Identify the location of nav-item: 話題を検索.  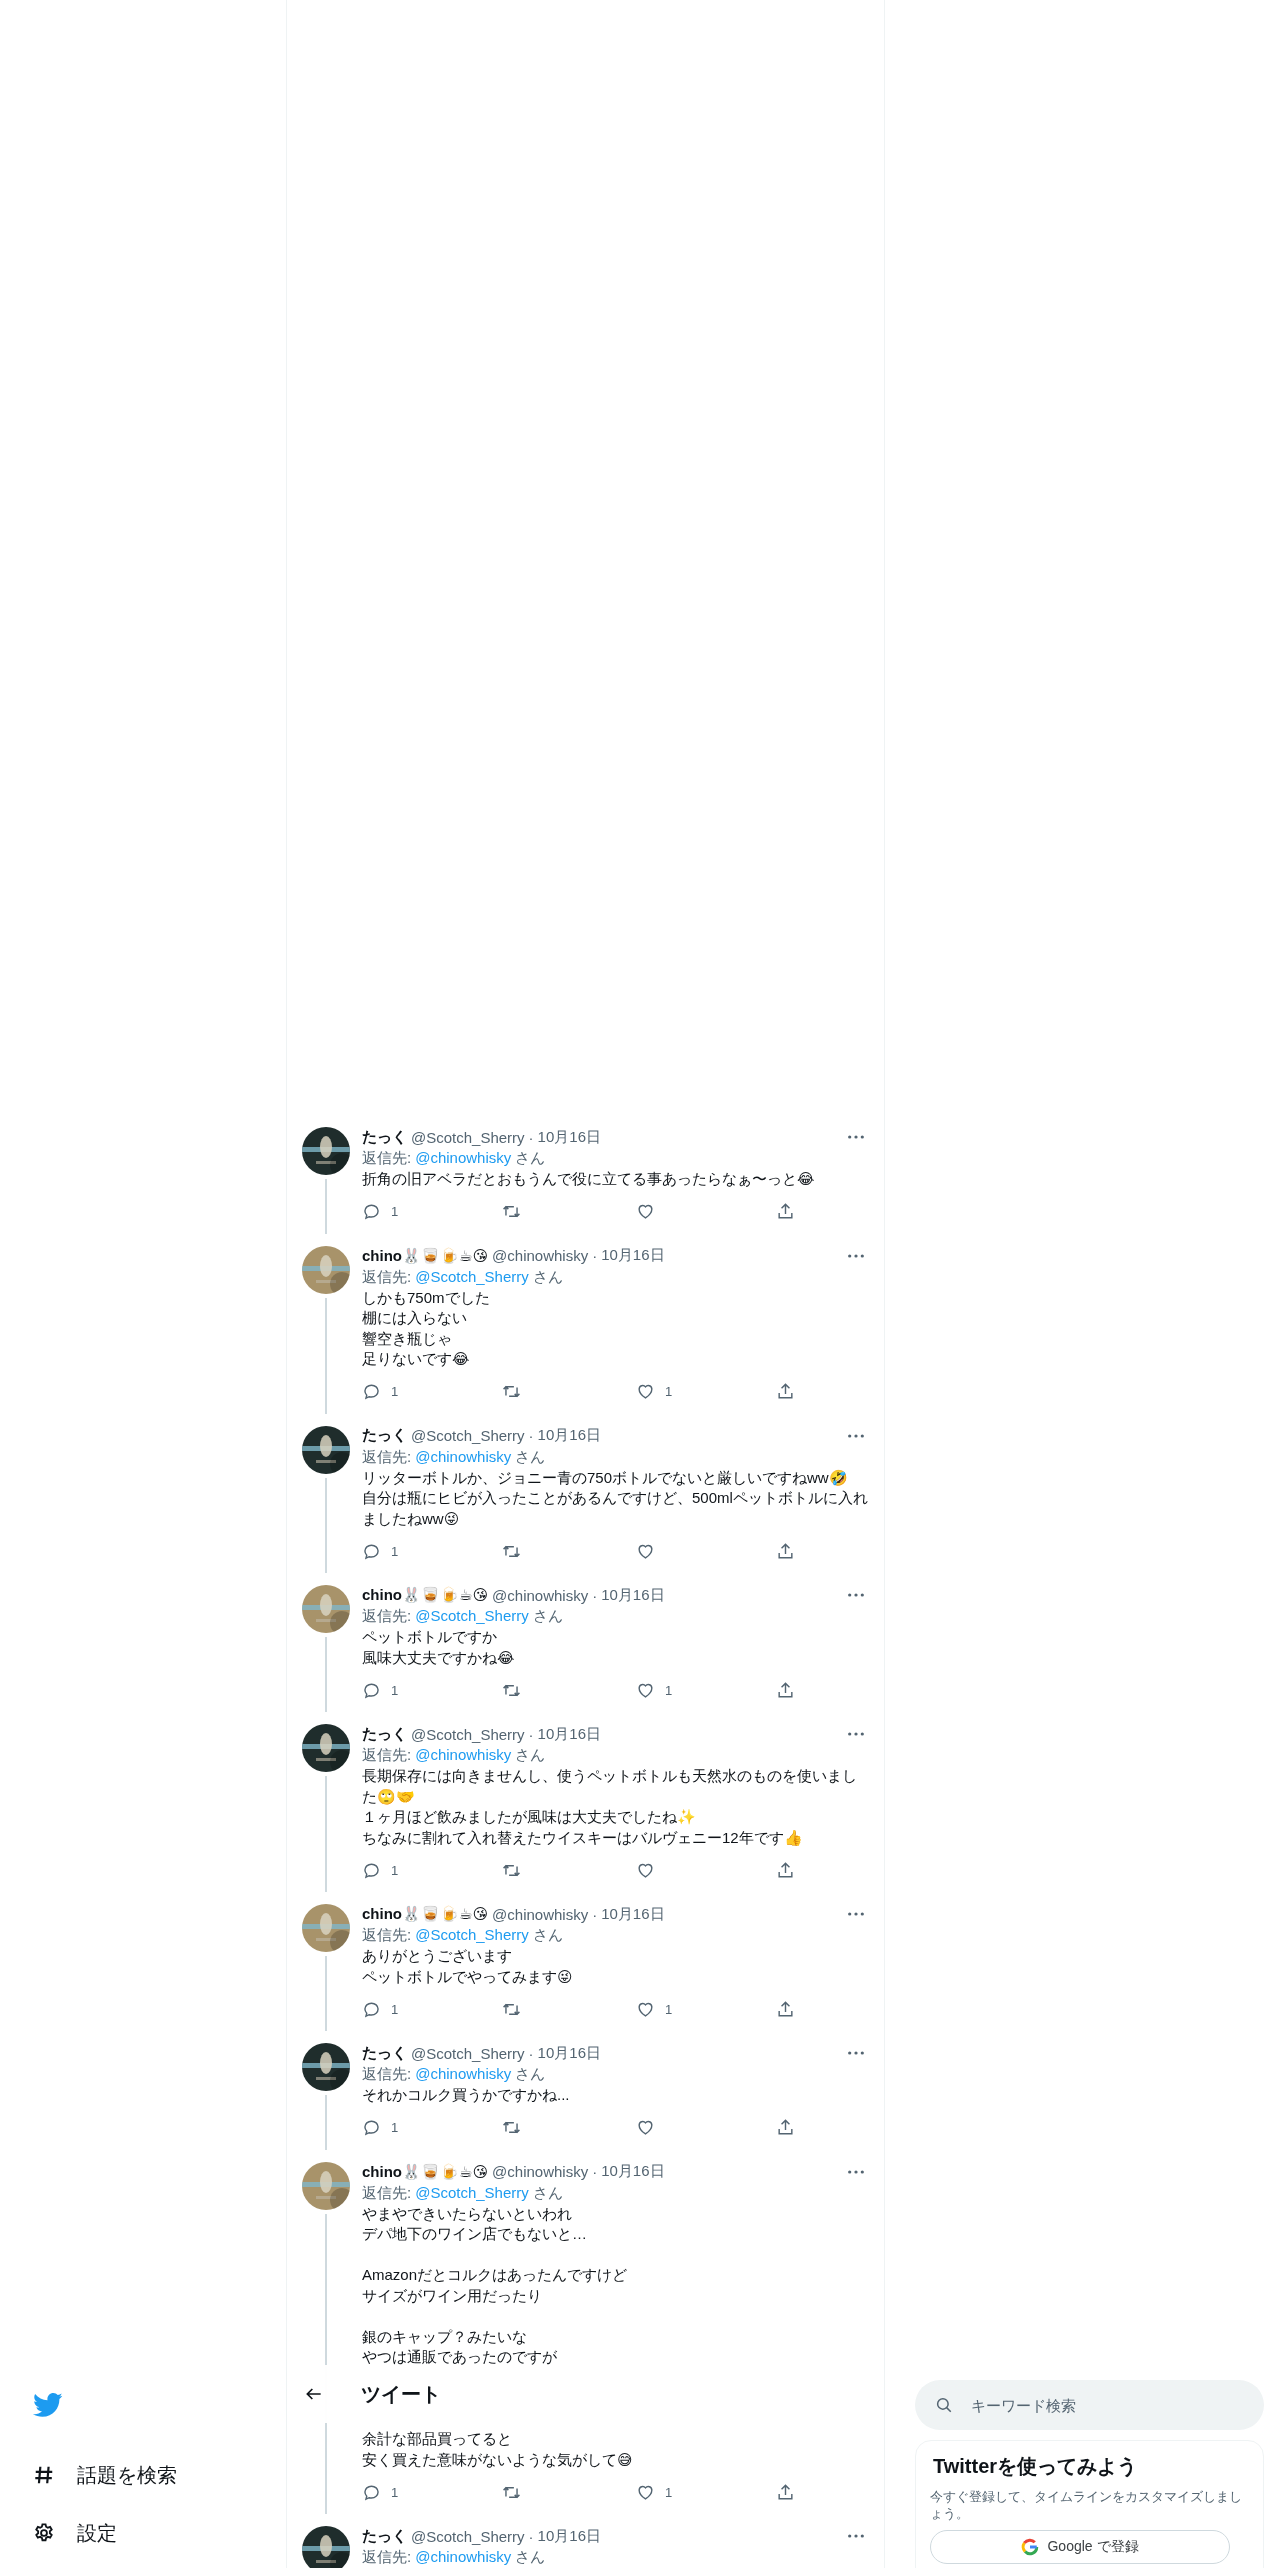
(105, 2475).